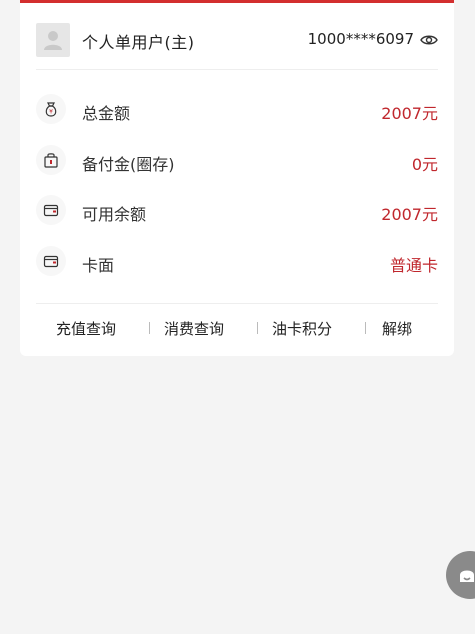 Image resolution: width=475 pixels, height=634 pixels. What do you see at coordinates (467, 576) in the screenshot?
I see `home-icon` at bounding box center [467, 576].